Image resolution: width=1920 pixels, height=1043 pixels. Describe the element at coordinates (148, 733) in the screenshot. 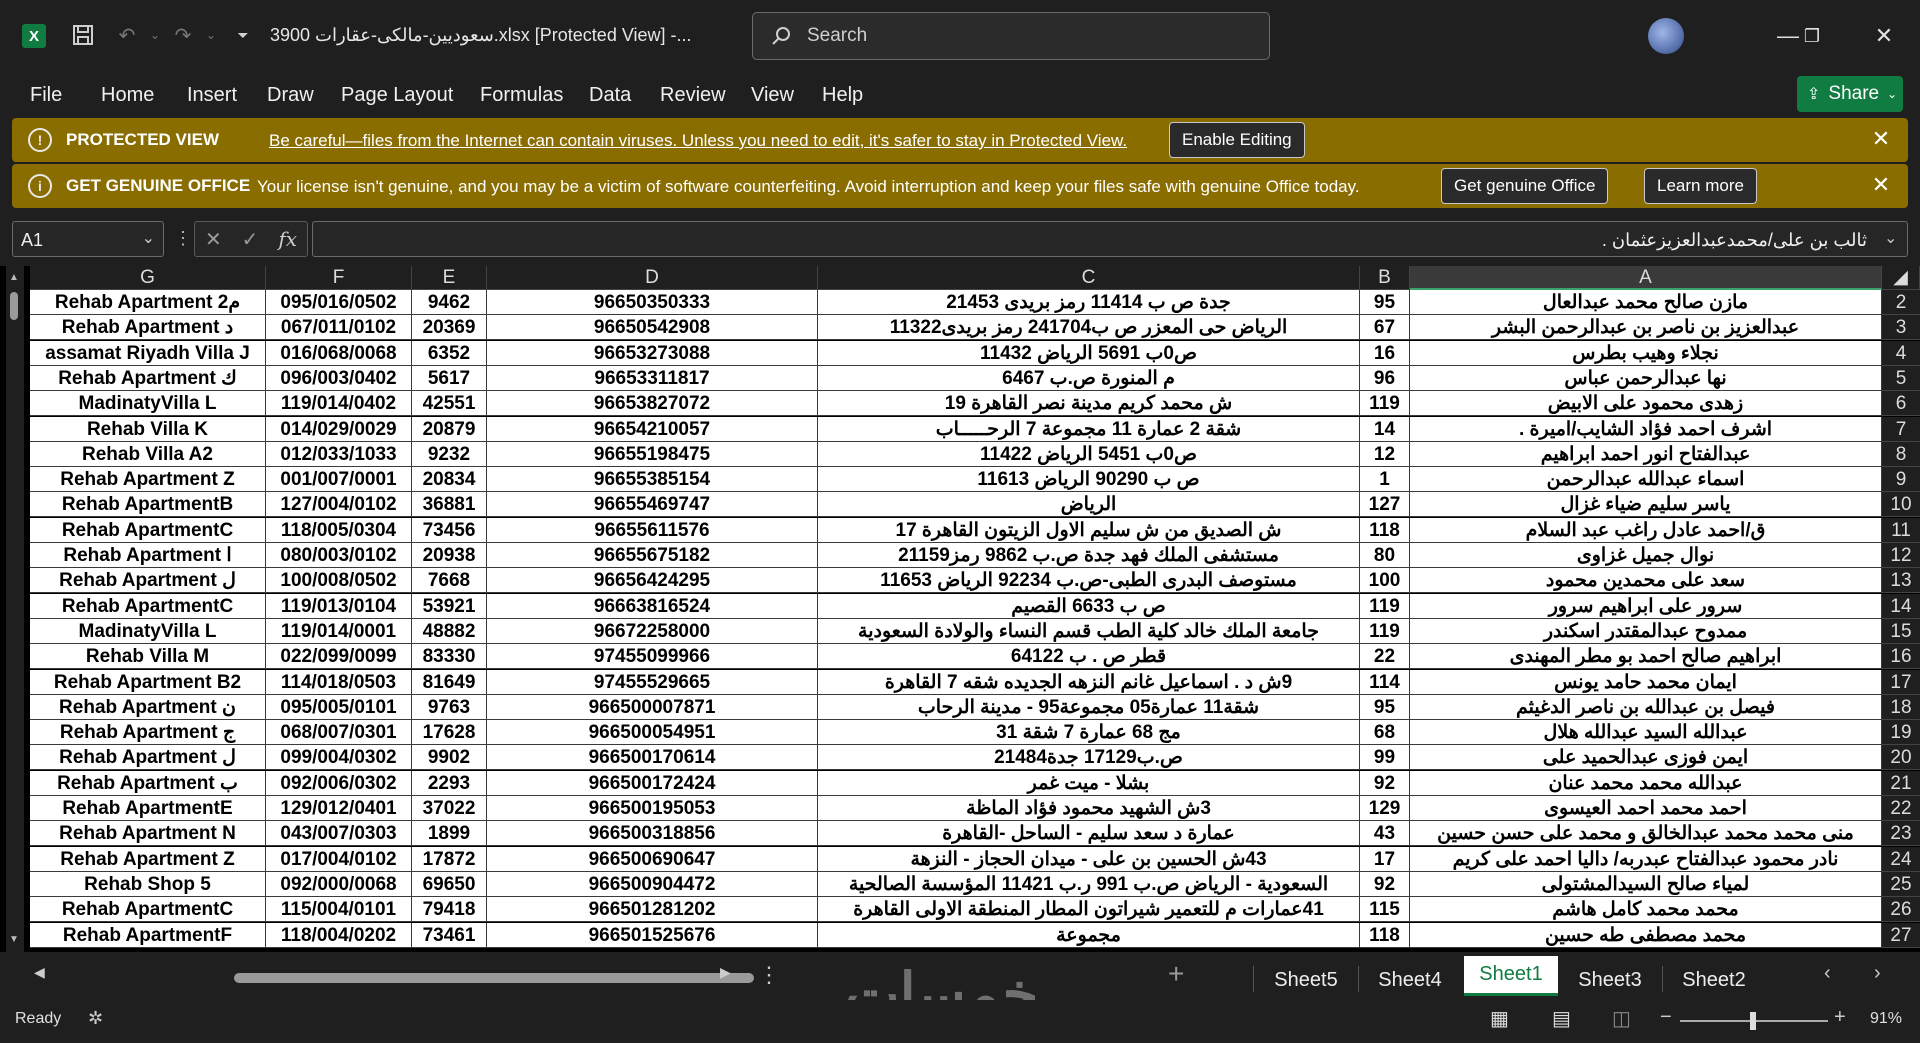

I see `cell-g: Rehab Apartment ج` at that location.